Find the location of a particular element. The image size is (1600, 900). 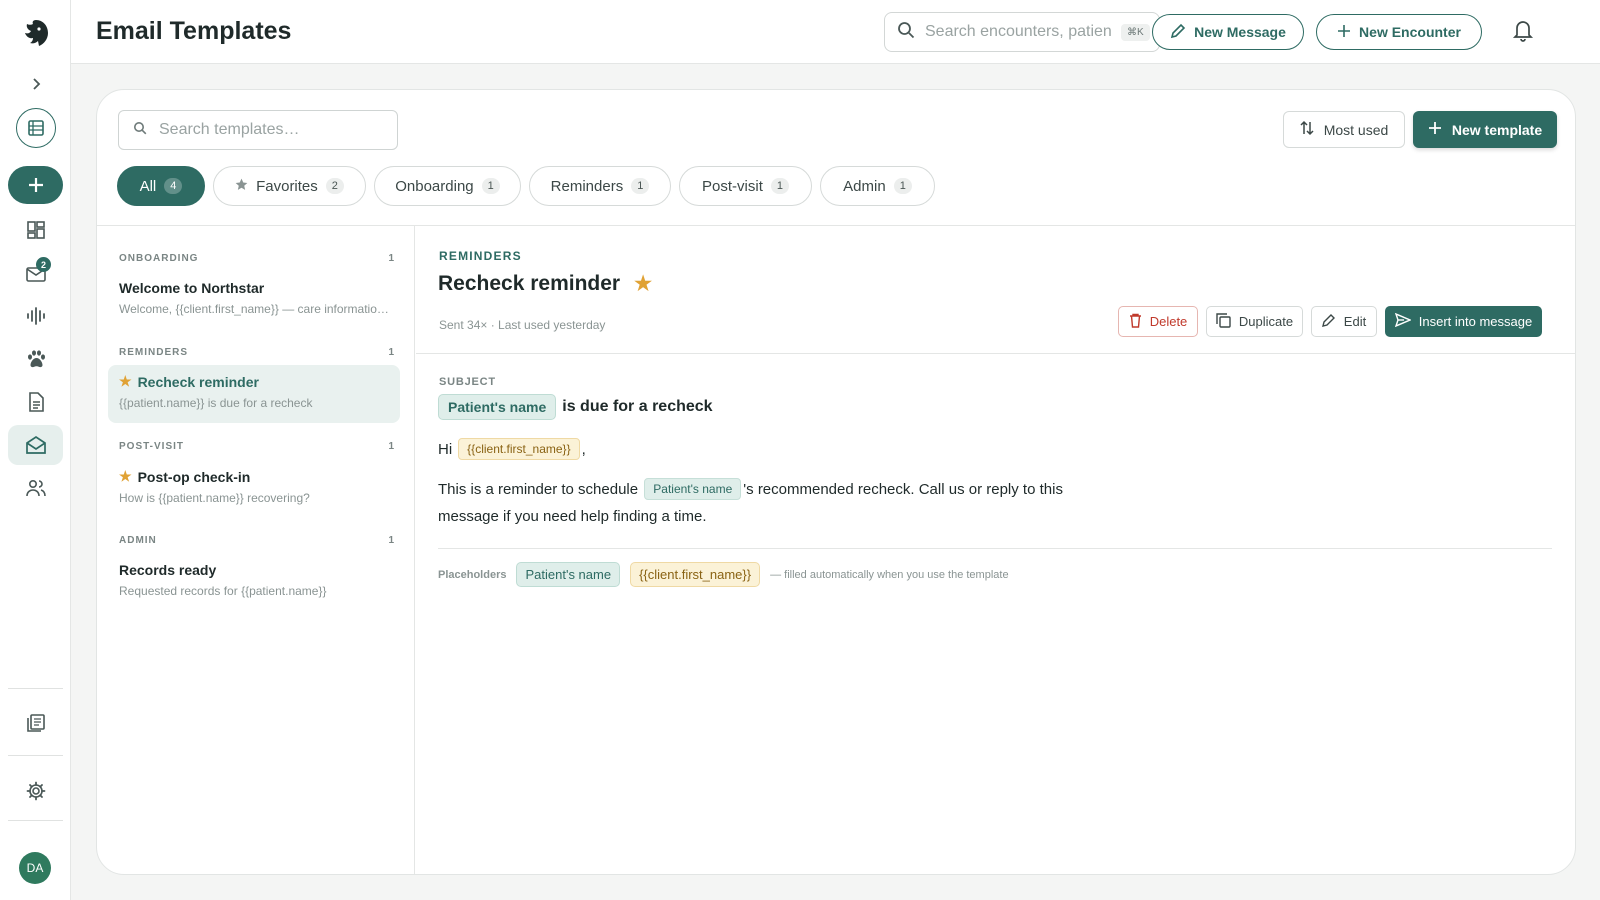

team-icon is located at coordinates (36, 488).